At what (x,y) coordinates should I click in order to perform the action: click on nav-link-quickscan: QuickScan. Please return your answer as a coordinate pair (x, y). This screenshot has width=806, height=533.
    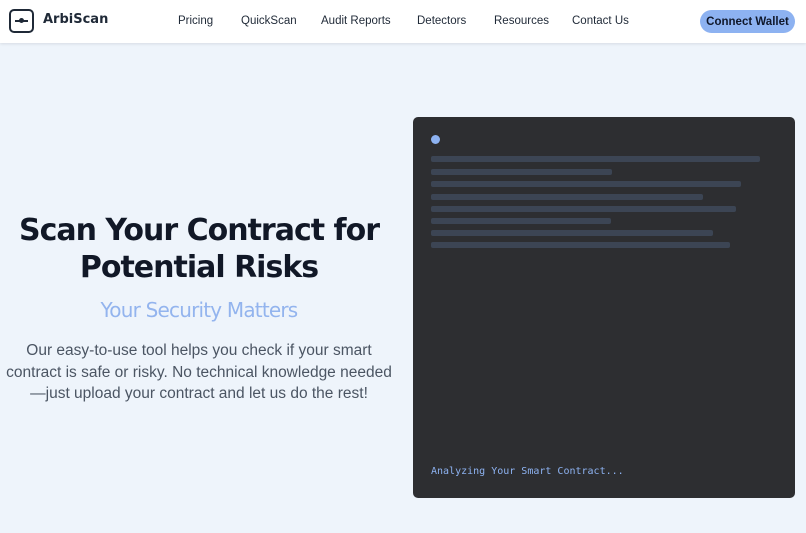
    Looking at the image, I should click on (269, 21).